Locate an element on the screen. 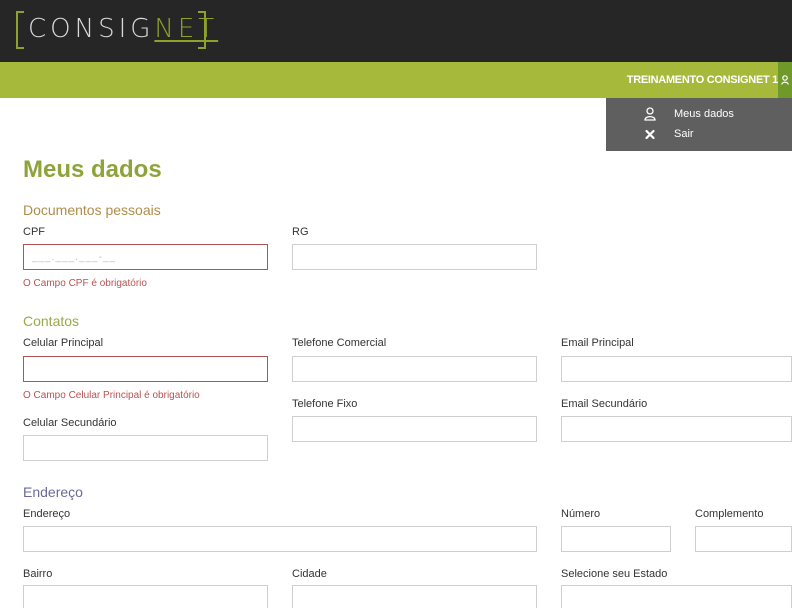 The width and height of the screenshot is (792, 608). cpf-error: O Campo CPF é obrigatório is located at coordinates (85, 283).